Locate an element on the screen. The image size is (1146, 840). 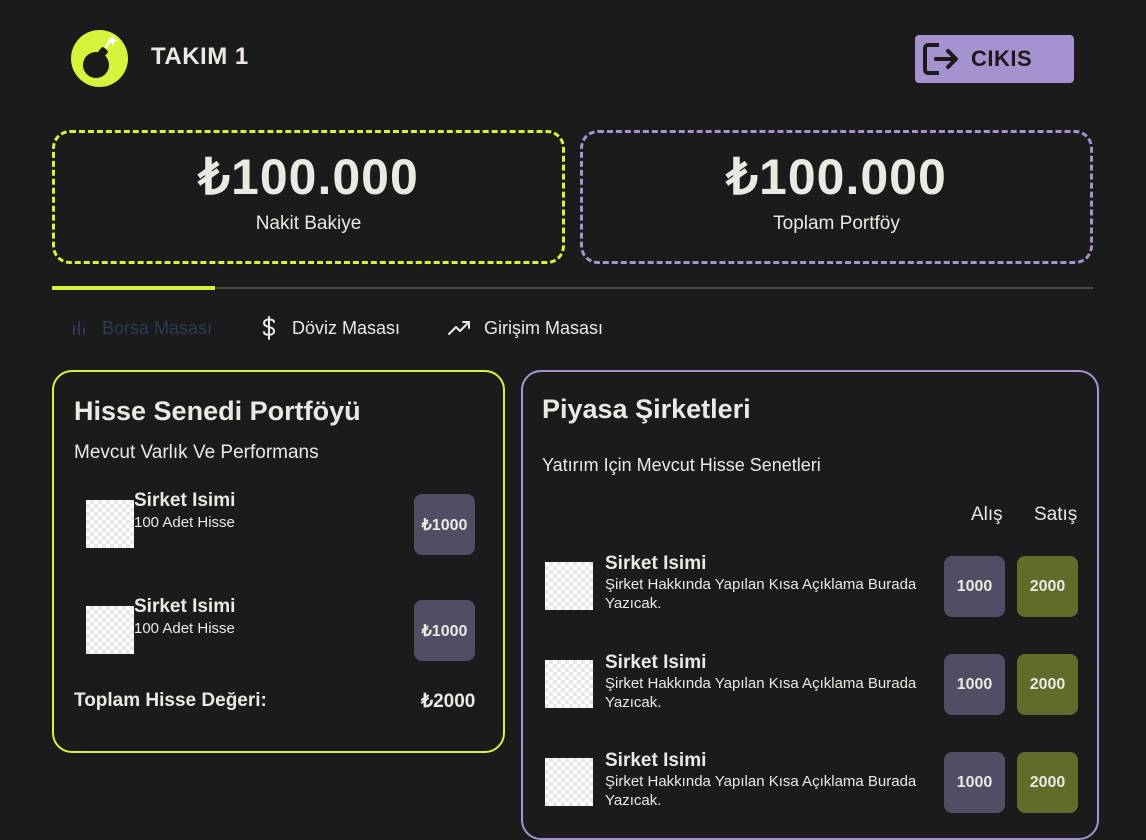
cash-balance-card: ₺100.000 Nakit Bakiye is located at coordinates (308, 197).